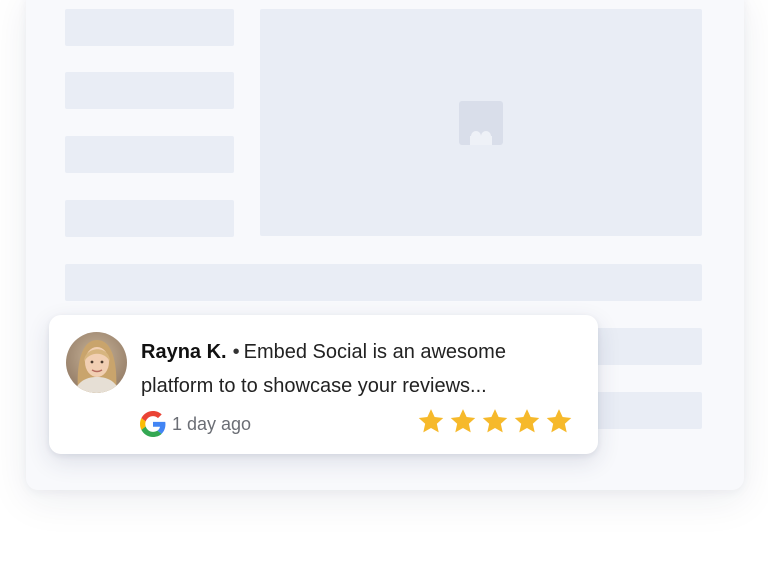 The image size is (768, 576). I want to click on google-icon, so click(153, 424).